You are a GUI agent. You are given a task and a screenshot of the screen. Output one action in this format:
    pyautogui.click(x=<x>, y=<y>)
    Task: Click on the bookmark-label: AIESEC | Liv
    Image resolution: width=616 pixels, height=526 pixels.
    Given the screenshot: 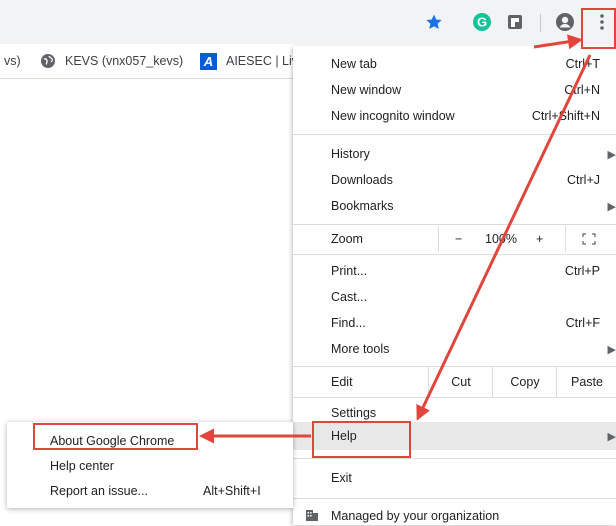 What is the action you would take?
    pyautogui.click(x=262, y=61)
    